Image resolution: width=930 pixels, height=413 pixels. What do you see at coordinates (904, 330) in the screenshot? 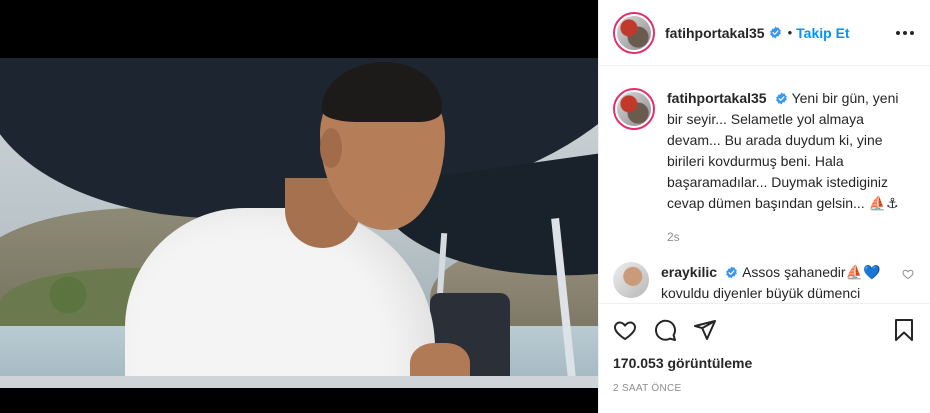
I see `bookmark-icon` at bounding box center [904, 330].